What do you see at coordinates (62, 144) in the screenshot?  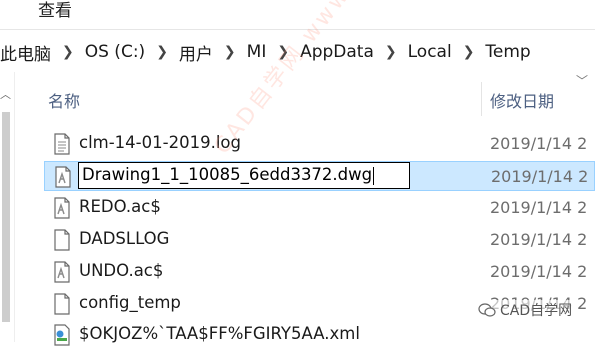 I see `text-file-icon` at bounding box center [62, 144].